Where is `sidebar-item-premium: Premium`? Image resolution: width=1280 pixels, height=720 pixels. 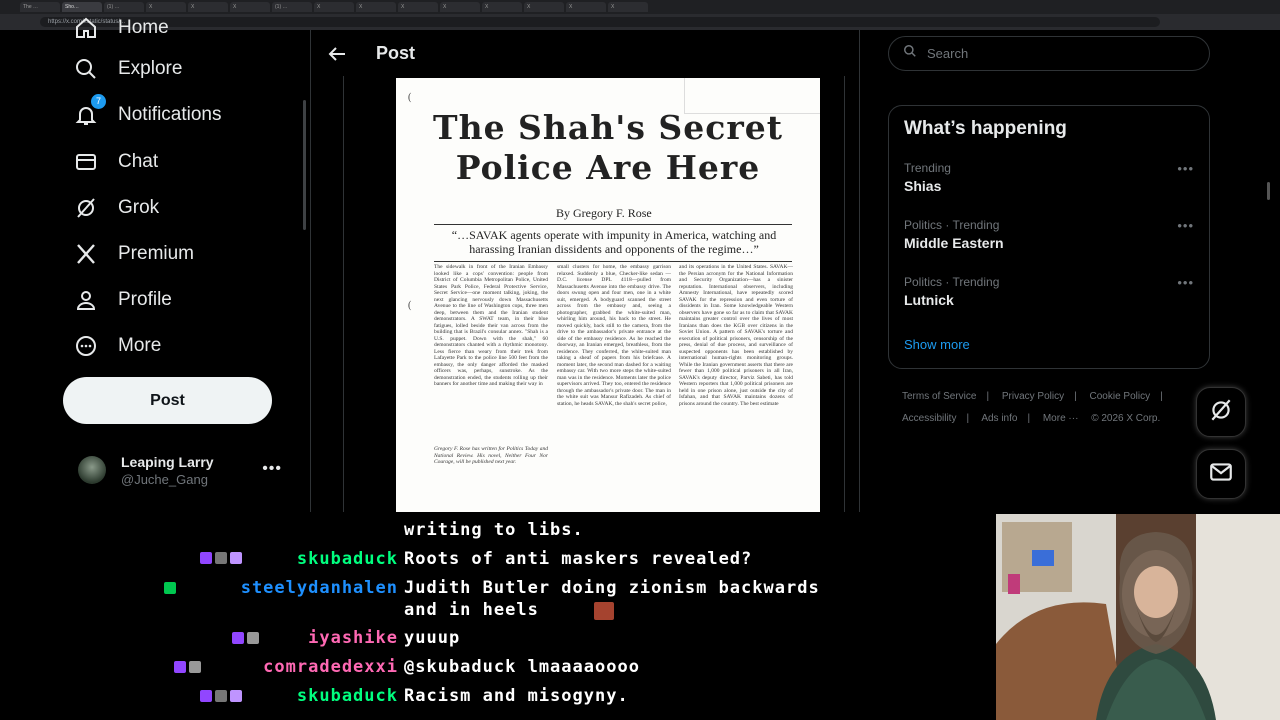
sidebar-item-premium: Premium is located at coordinates (134, 254).